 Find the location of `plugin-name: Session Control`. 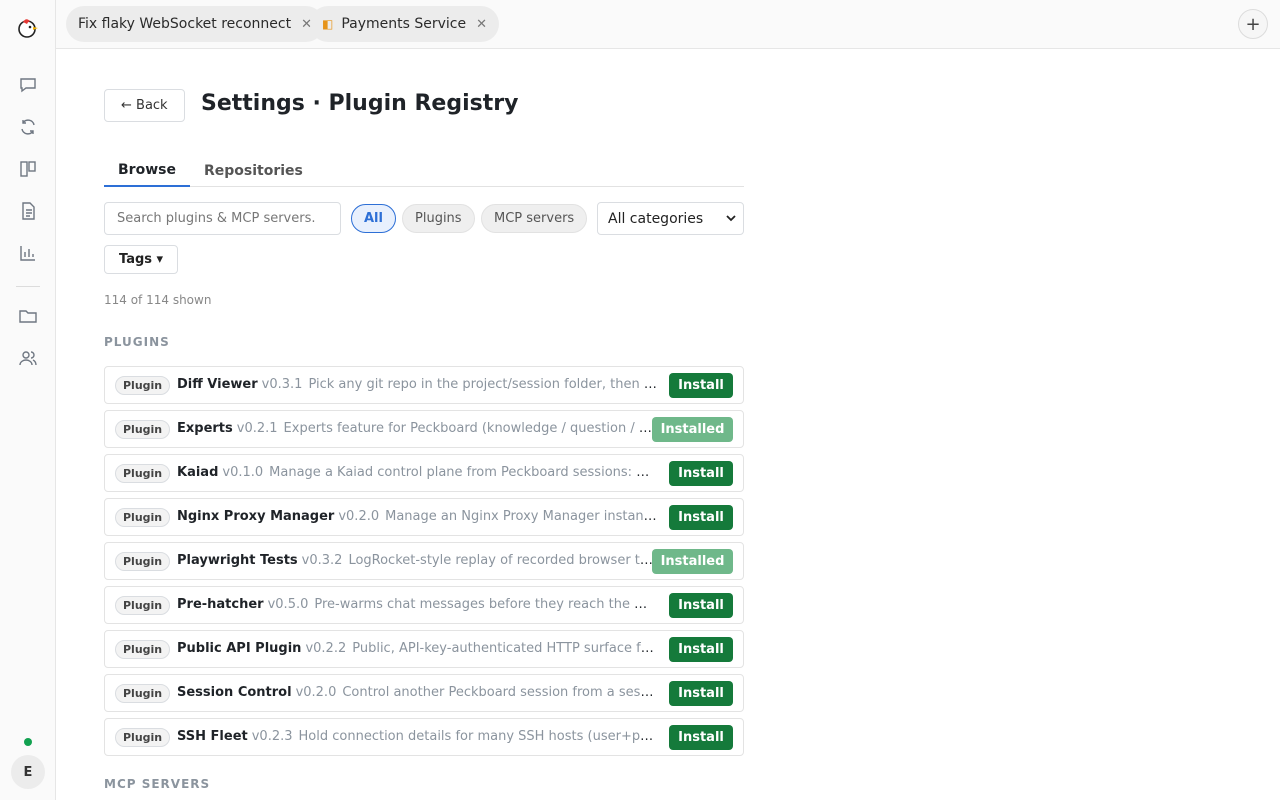

plugin-name: Session Control is located at coordinates (234, 692).